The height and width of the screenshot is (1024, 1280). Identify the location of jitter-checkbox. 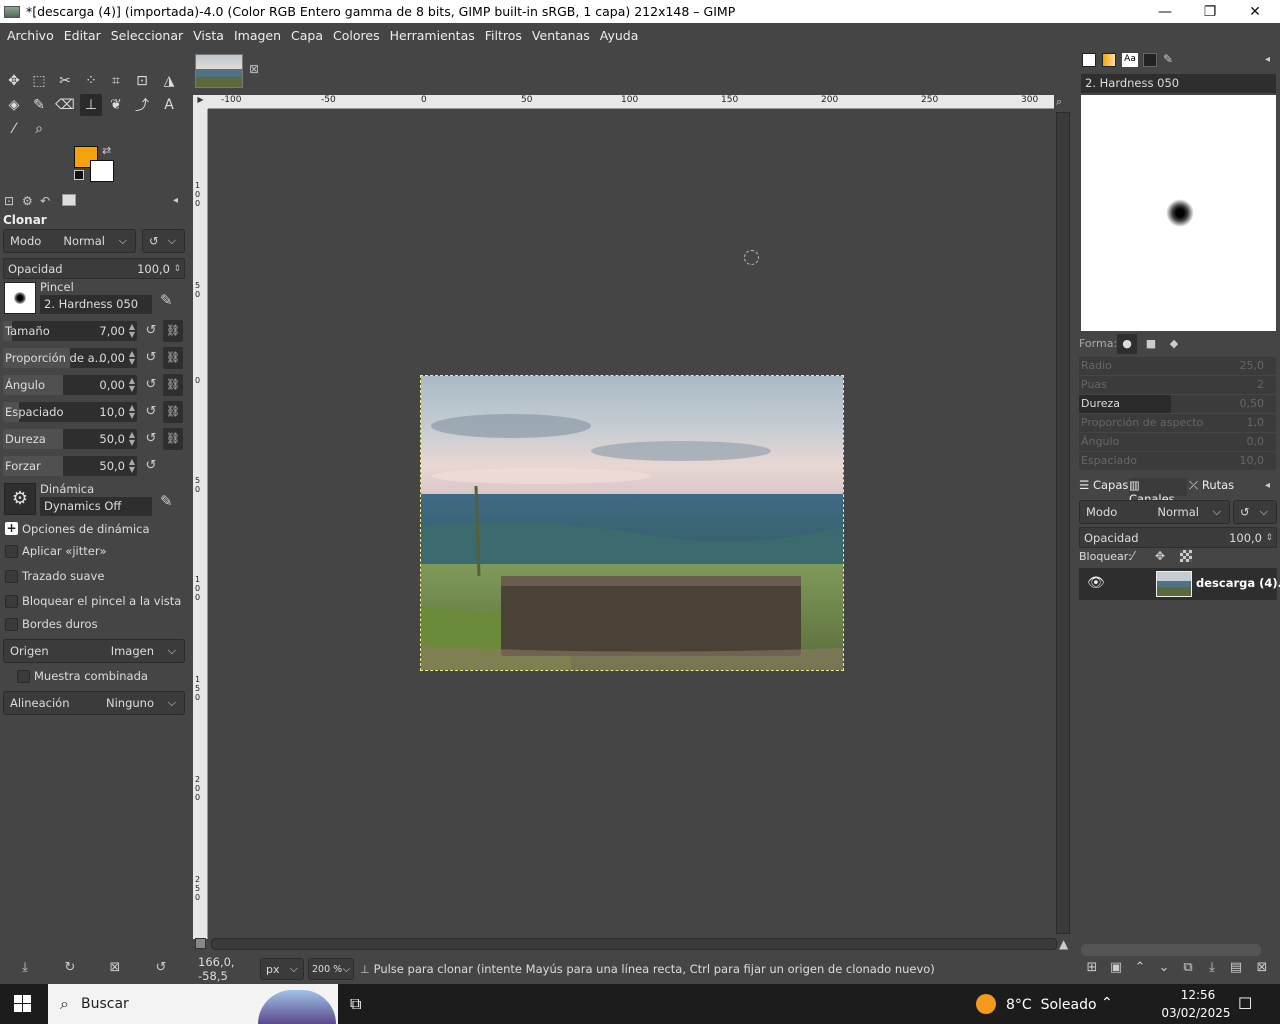
(11, 551).